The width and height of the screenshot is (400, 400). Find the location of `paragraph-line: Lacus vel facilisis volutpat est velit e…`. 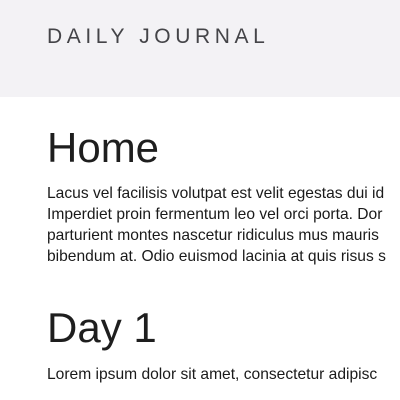

paragraph-line: Lacus vel facilisis volutpat est velit e… is located at coordinates (216, 193).